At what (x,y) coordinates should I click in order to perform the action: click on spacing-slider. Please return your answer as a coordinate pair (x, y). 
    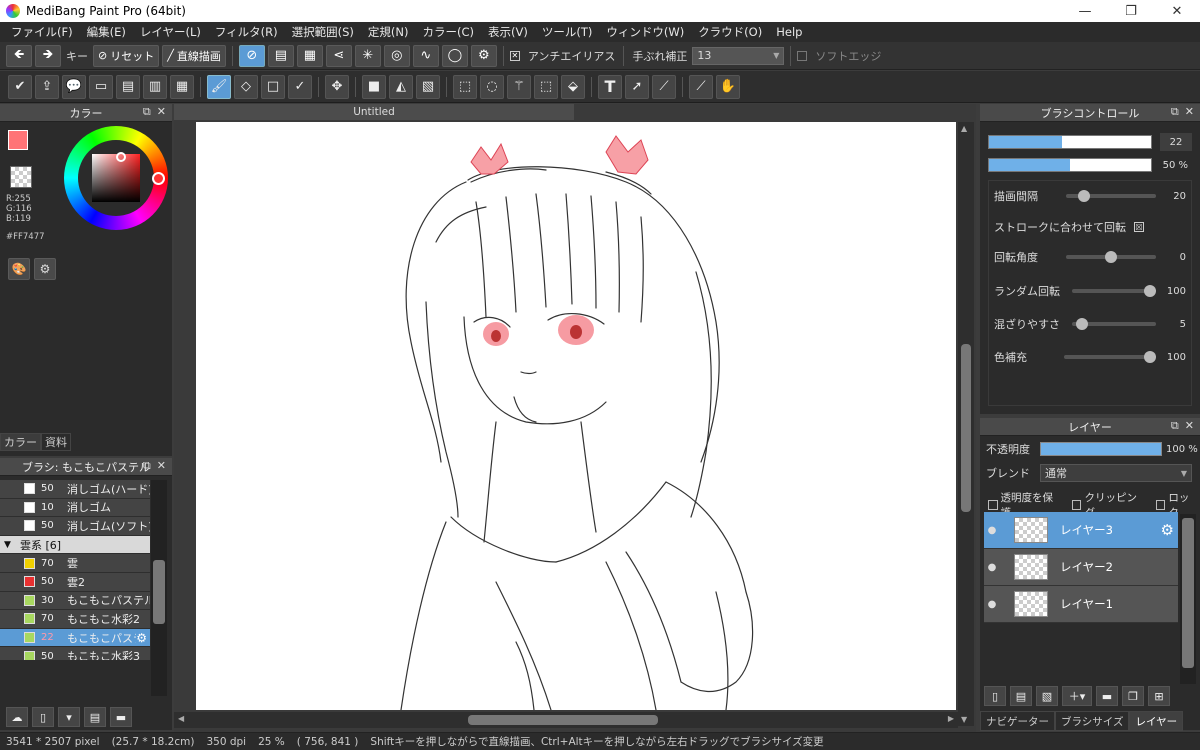
    Looking at the image, I should click on (1111, 196).